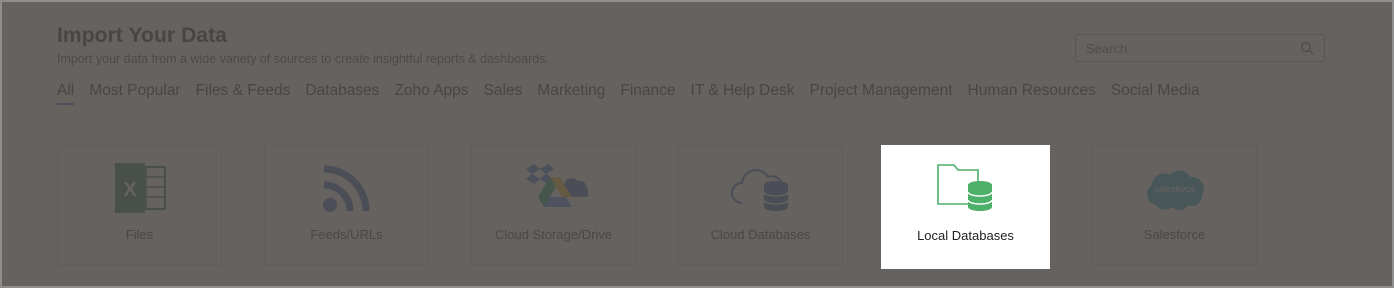 The width and height of the screenshot is (1394, 288). Describe the element at coordinates (346, 234) in the screenshot. I see `source-card-label: Feeds/URLs` at that location.